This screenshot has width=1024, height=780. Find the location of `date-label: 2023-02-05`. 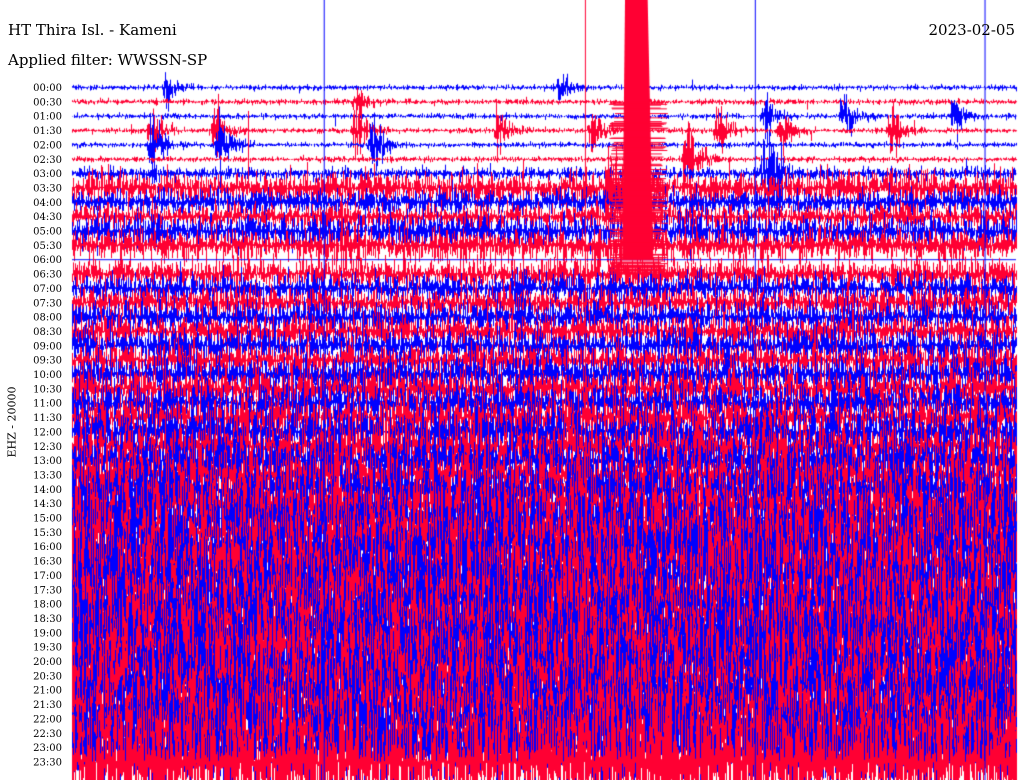

date-label: 2023-02-05 is located at coordinates (971, 30).